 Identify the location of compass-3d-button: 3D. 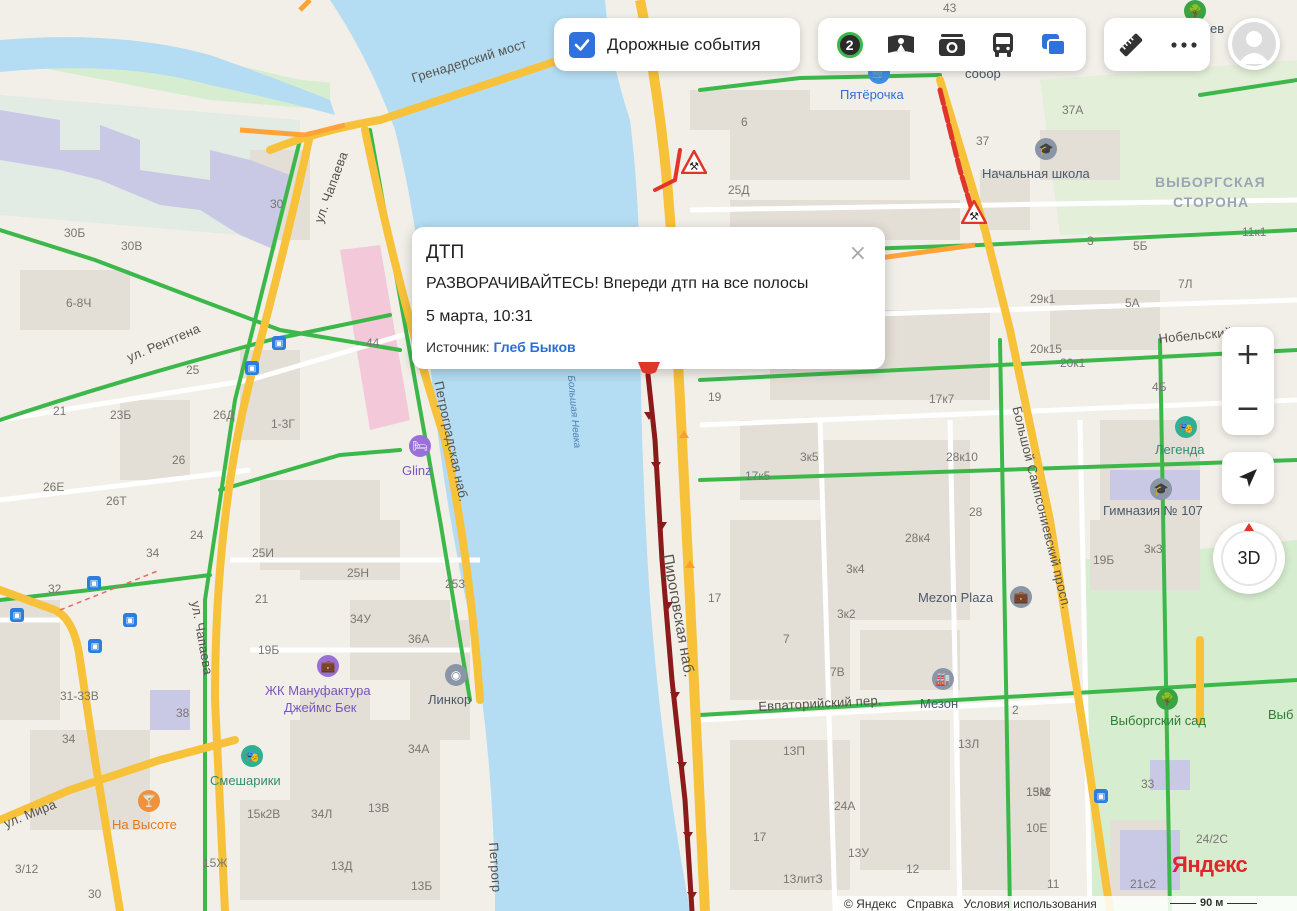
(1249, 558).